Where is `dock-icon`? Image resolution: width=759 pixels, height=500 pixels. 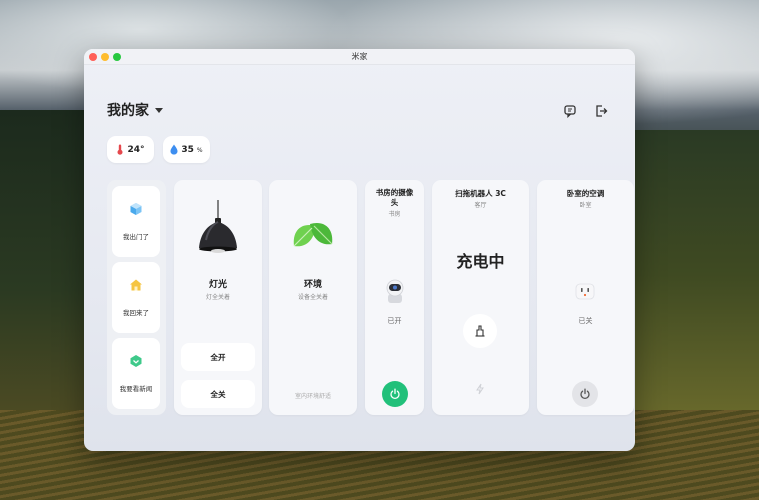
dock-icon is located at coordinates (480, 331).